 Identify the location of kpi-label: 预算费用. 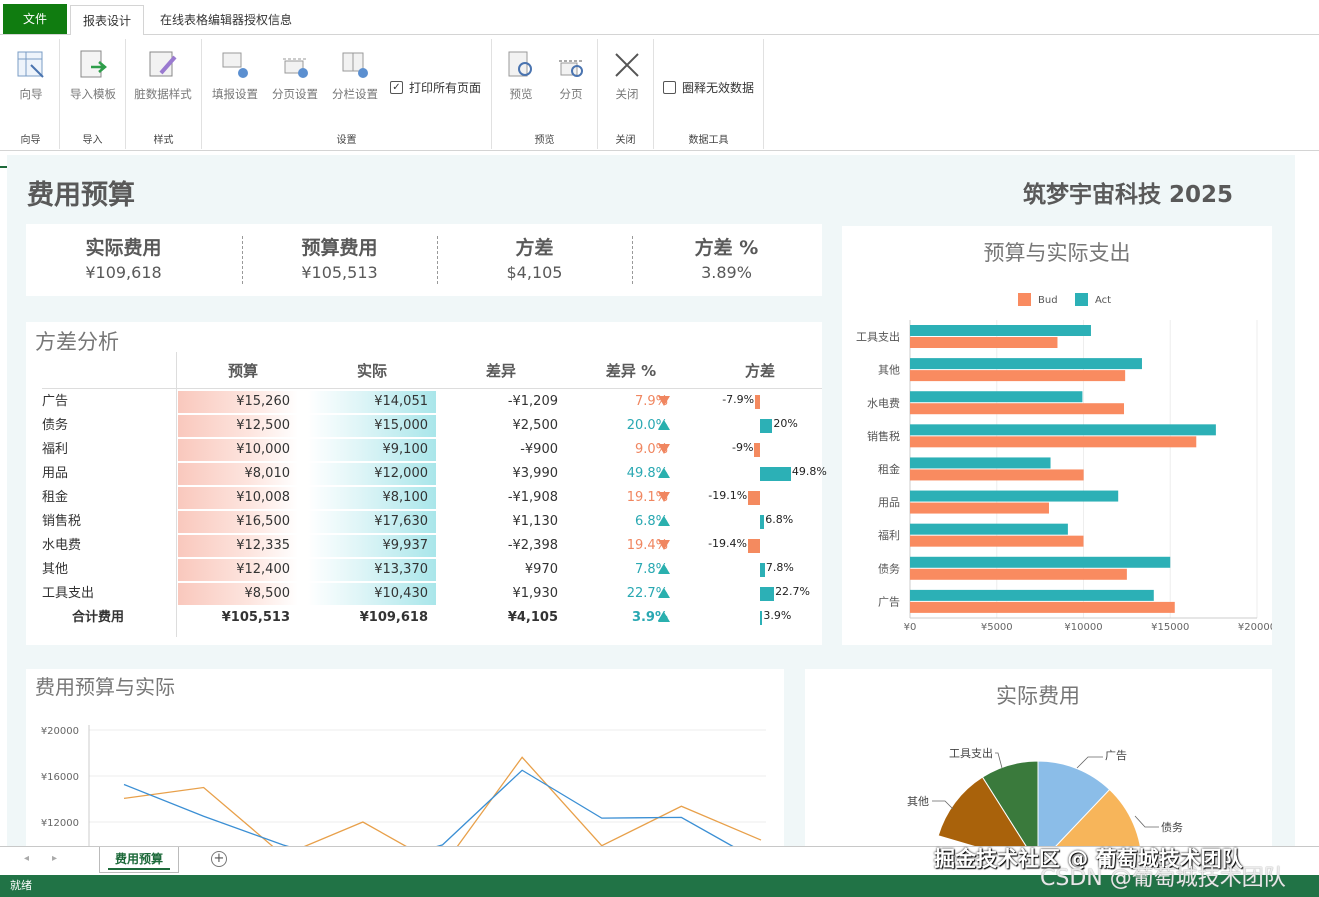
(339, 248).